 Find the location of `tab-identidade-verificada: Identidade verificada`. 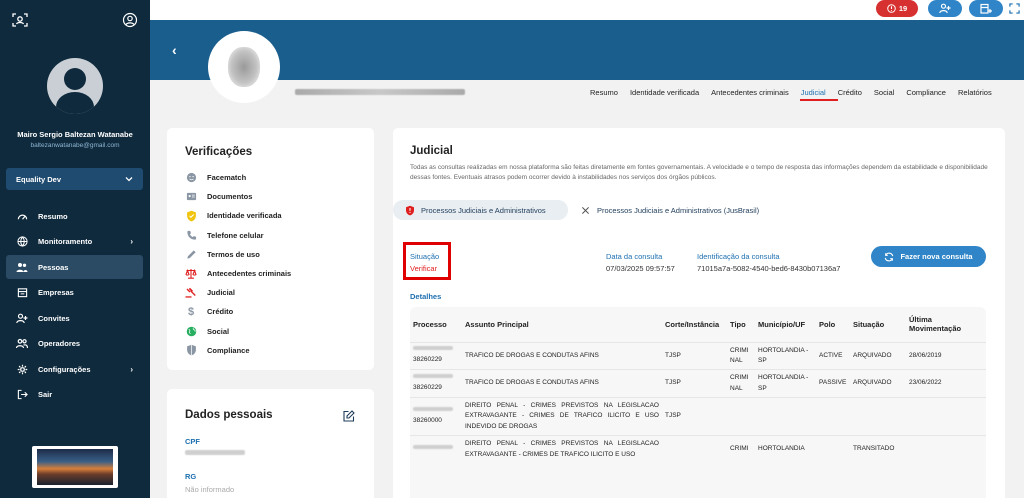

tab-identidade-verificada: Identidade verificada is located at coordinates (664, 94).